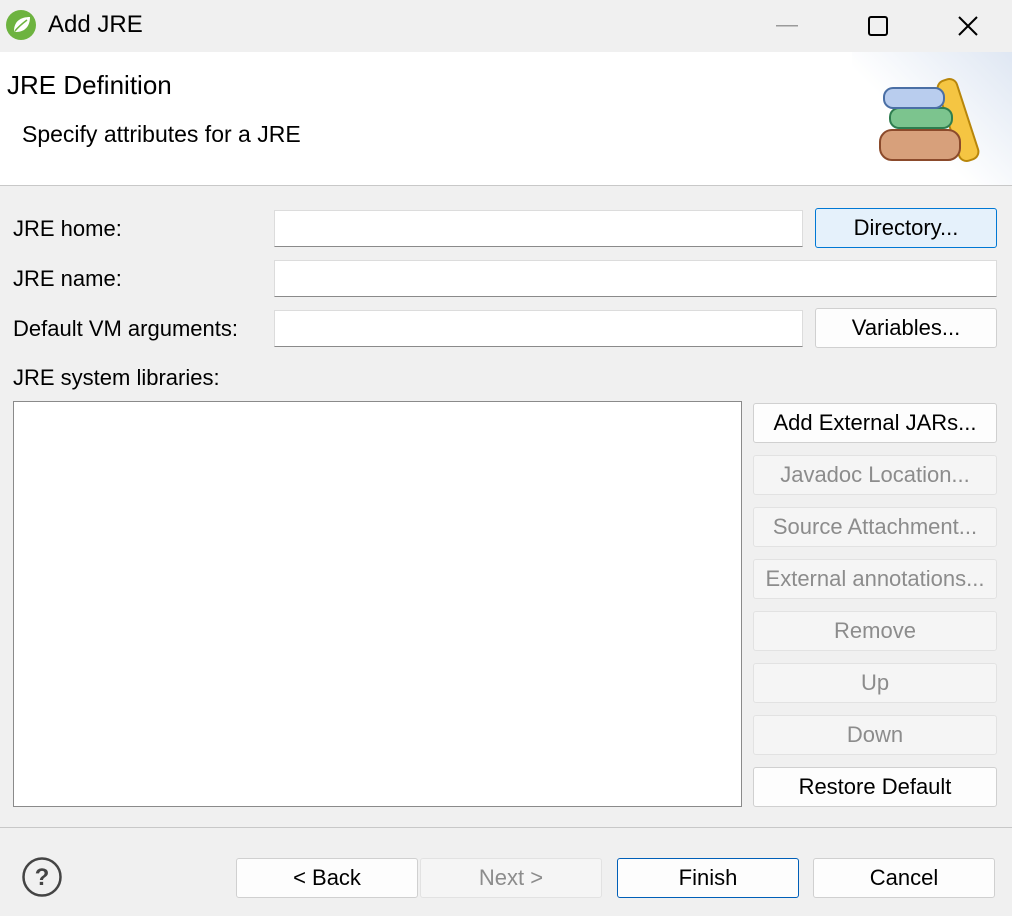 The image size is (1012, 916). What do you see at coordinates (538, 328) in the screenshot?
I see `vm-arguments-input` at bounding box center [538, 328].